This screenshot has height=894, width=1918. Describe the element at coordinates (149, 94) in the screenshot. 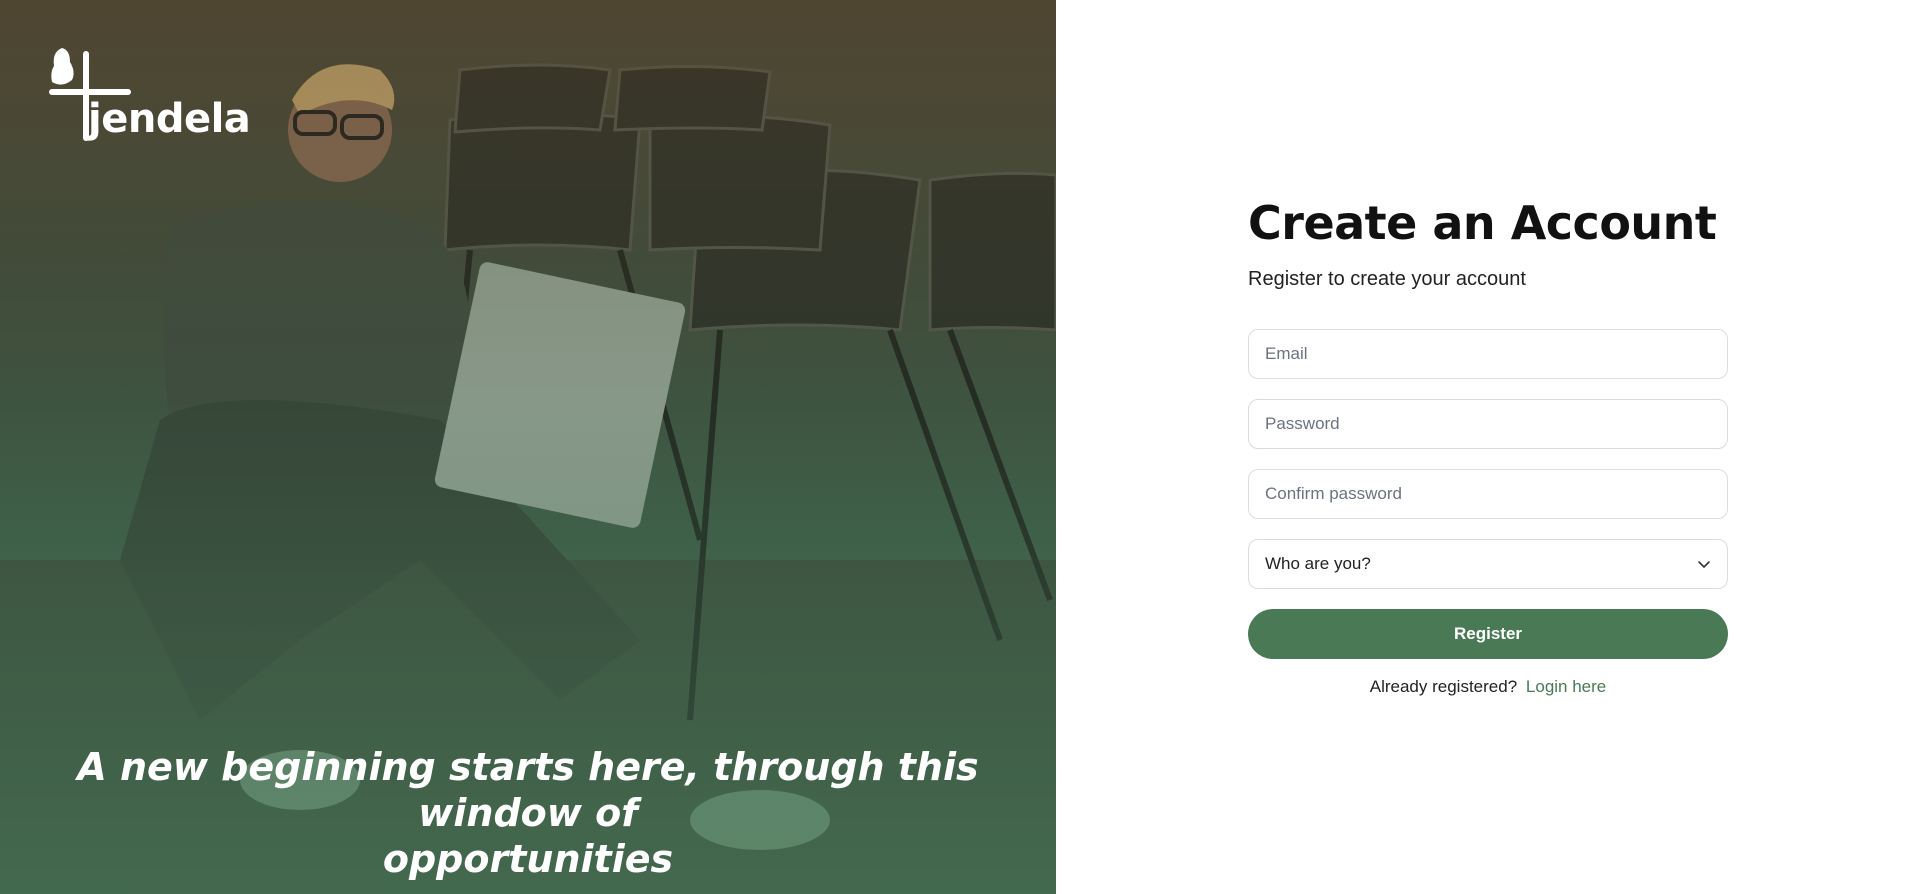

I see `jendela-logo: jendela` at that location.